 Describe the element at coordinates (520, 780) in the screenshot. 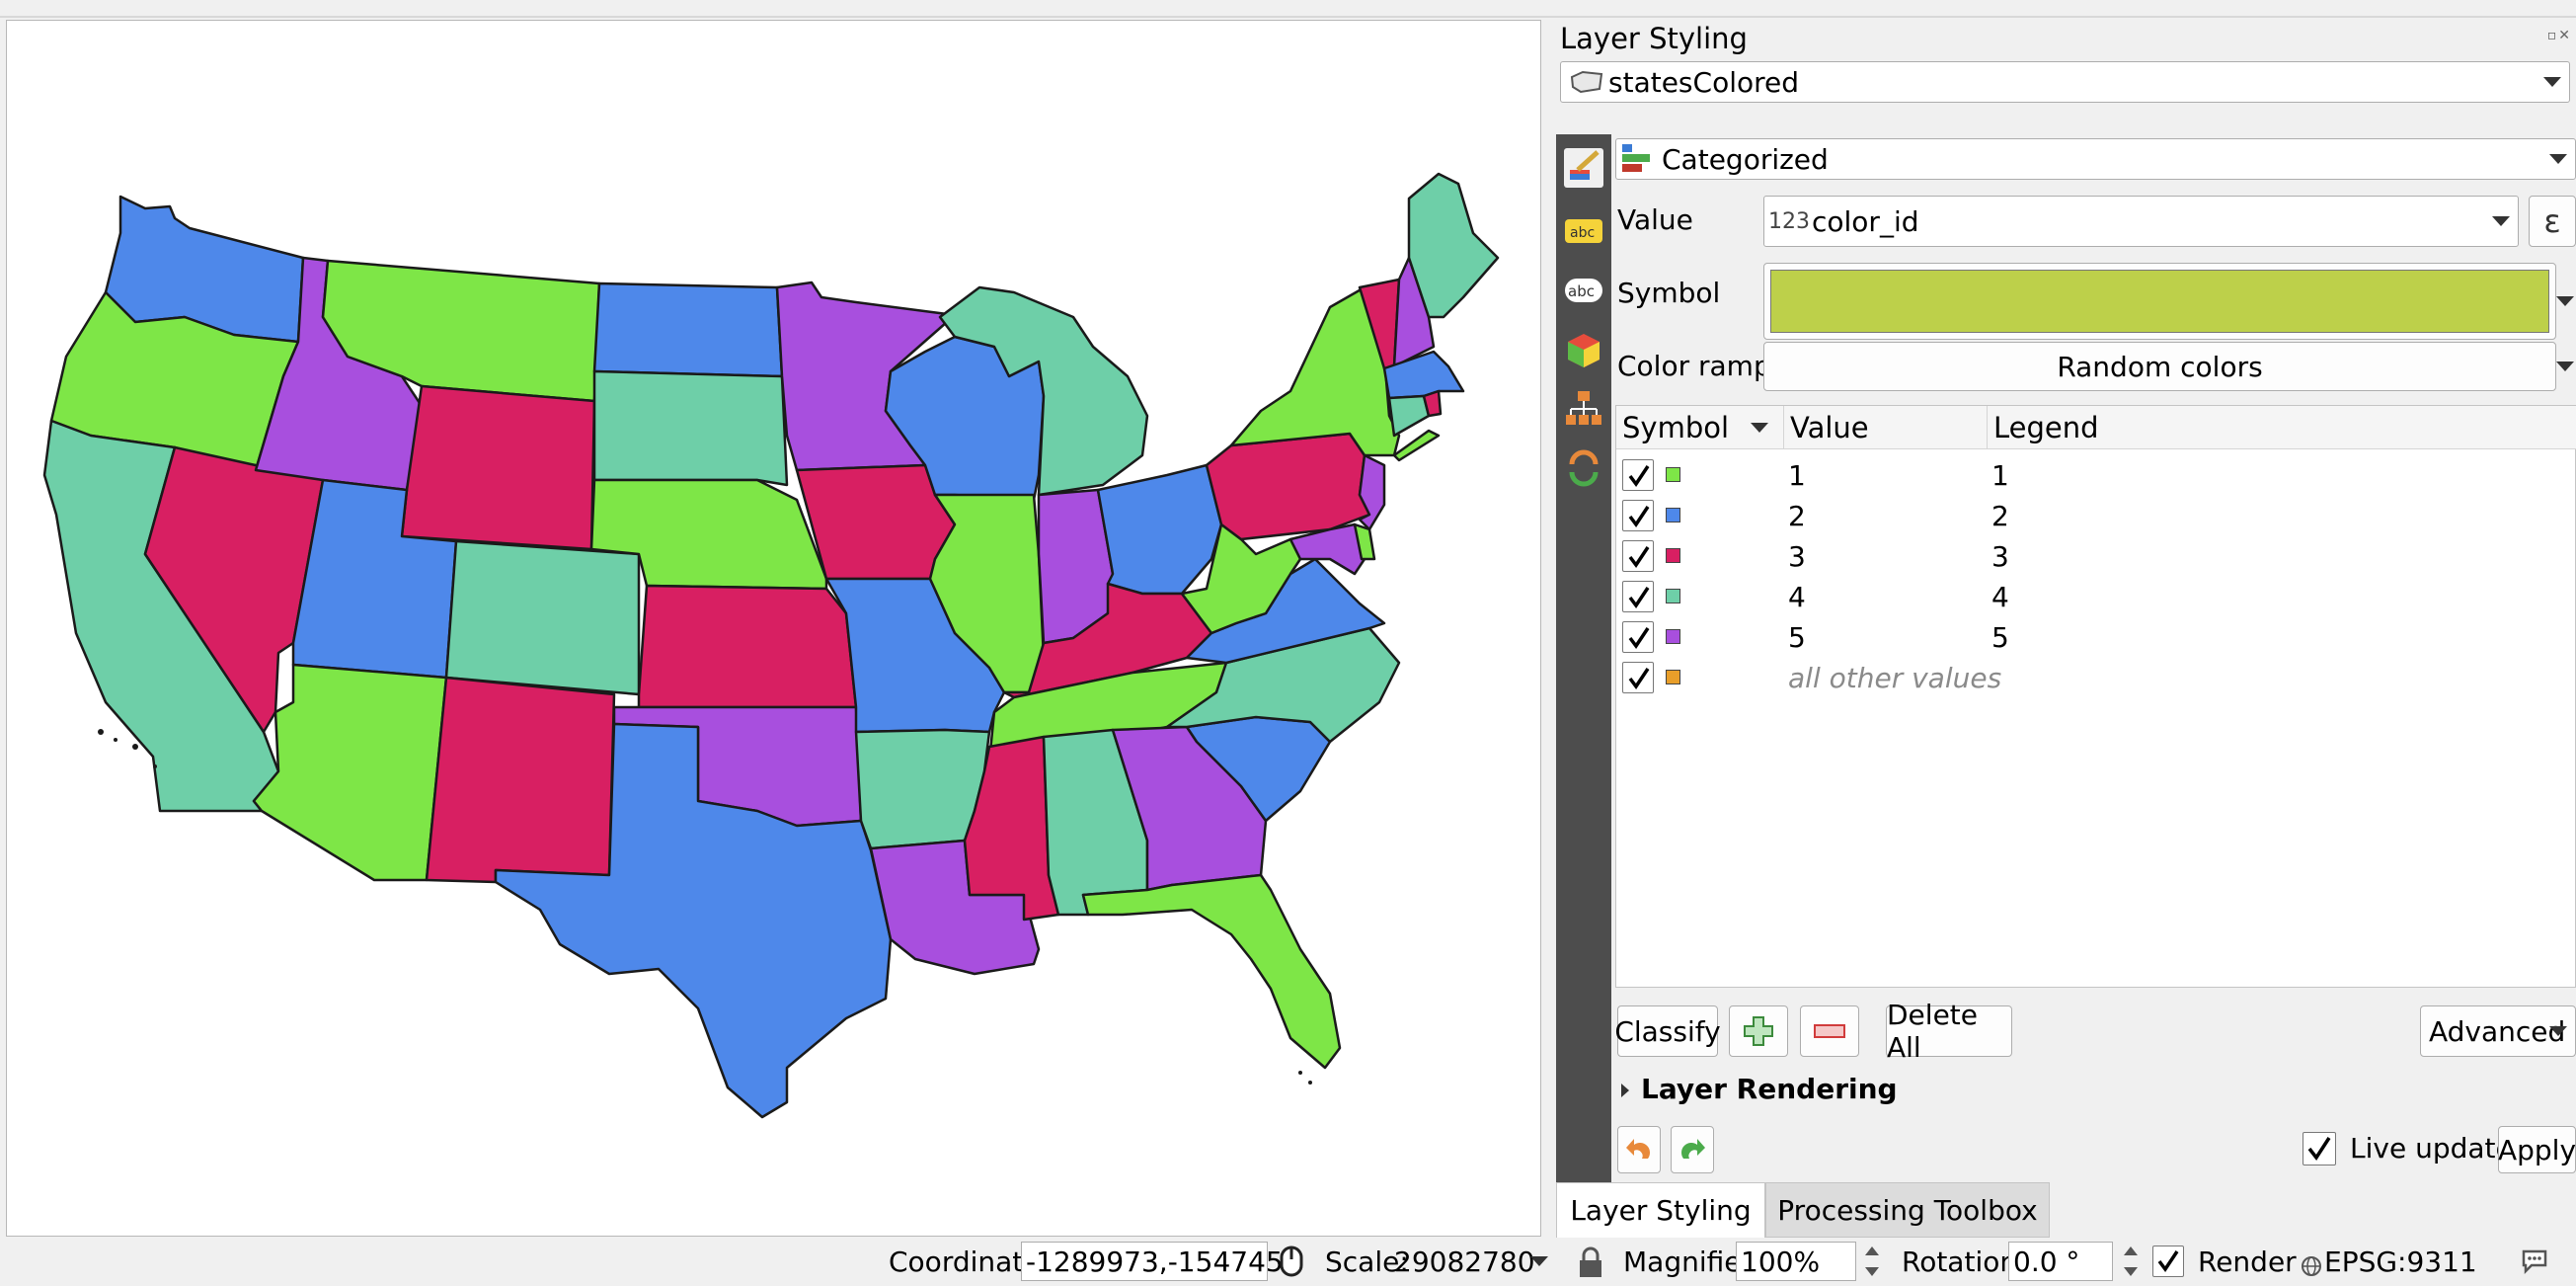

I see `state-new-mexico` at that location.